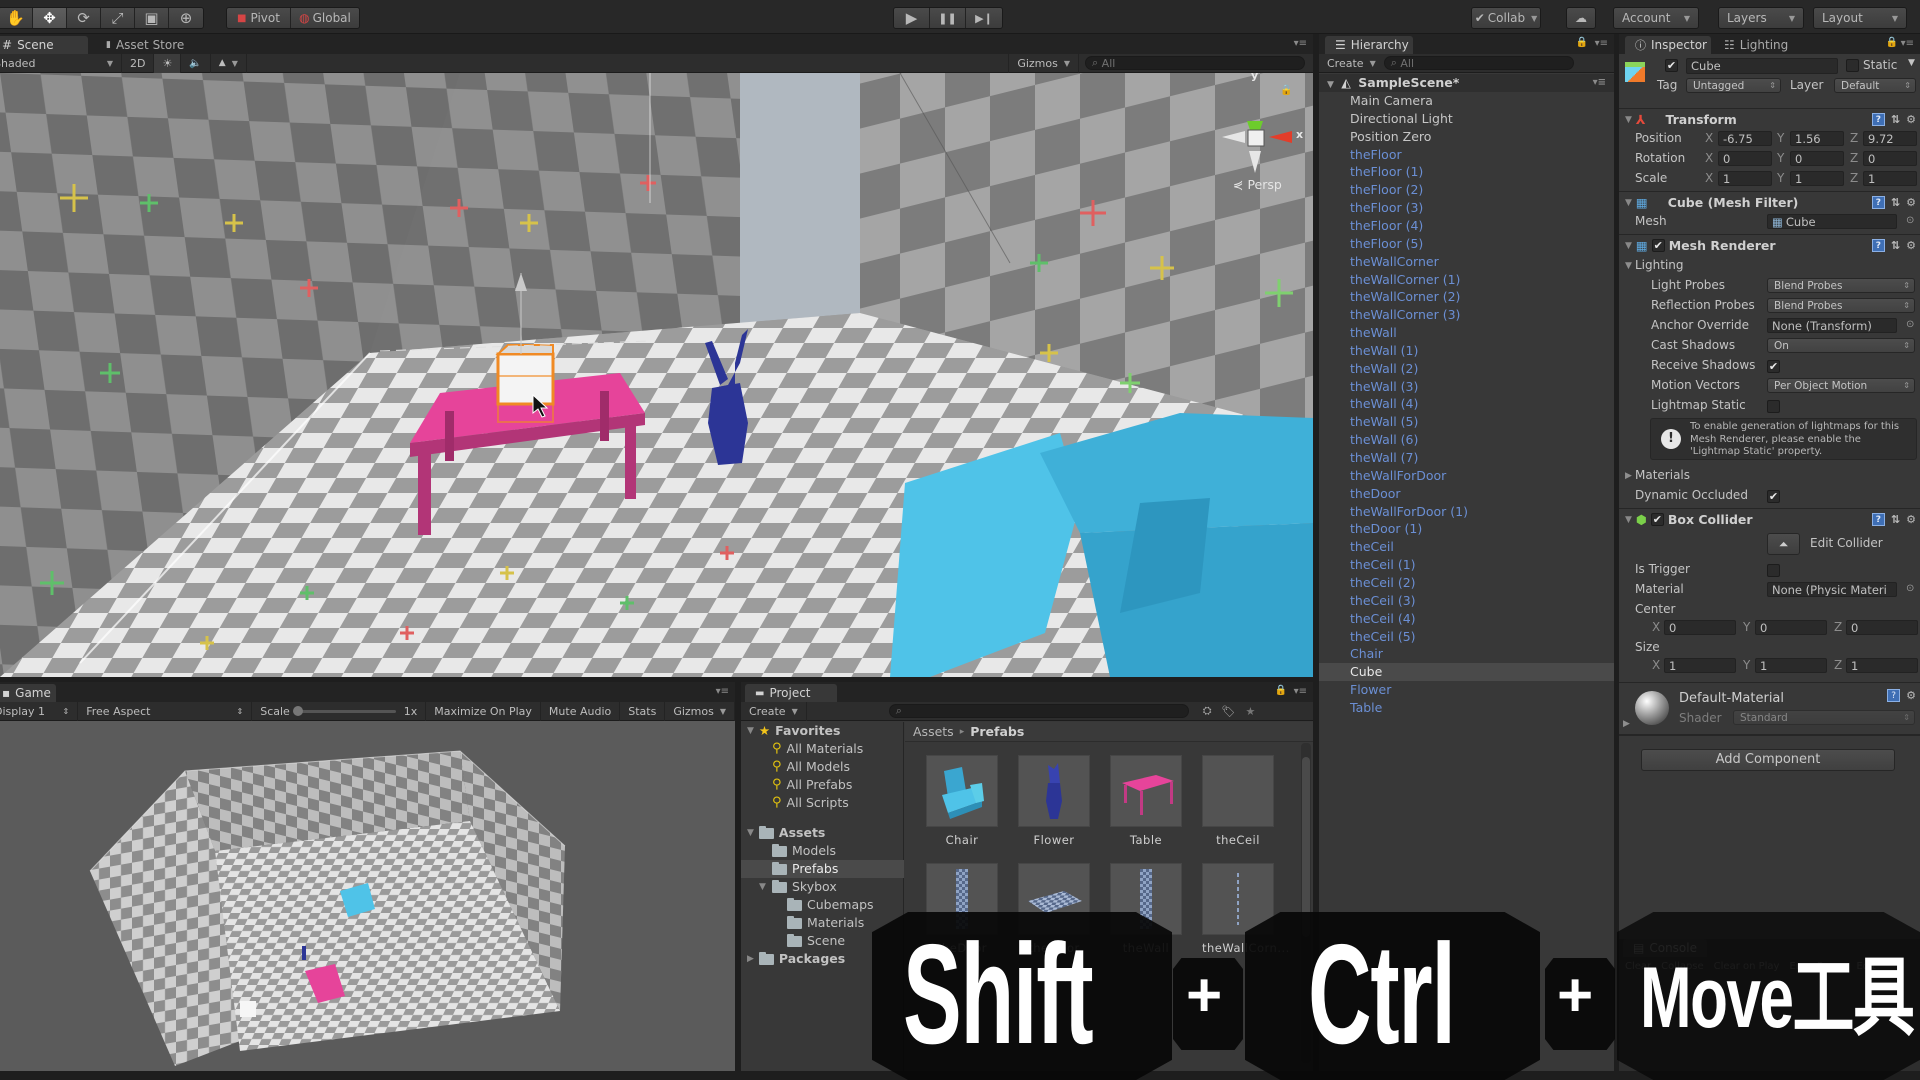 This screenshot has height=1080, width=1920. What do you see at coordinates (165, 711) in the screenshot?
I see `aspect-dropdown: Free Aspect ⇕` at bounding box center [165, 711].